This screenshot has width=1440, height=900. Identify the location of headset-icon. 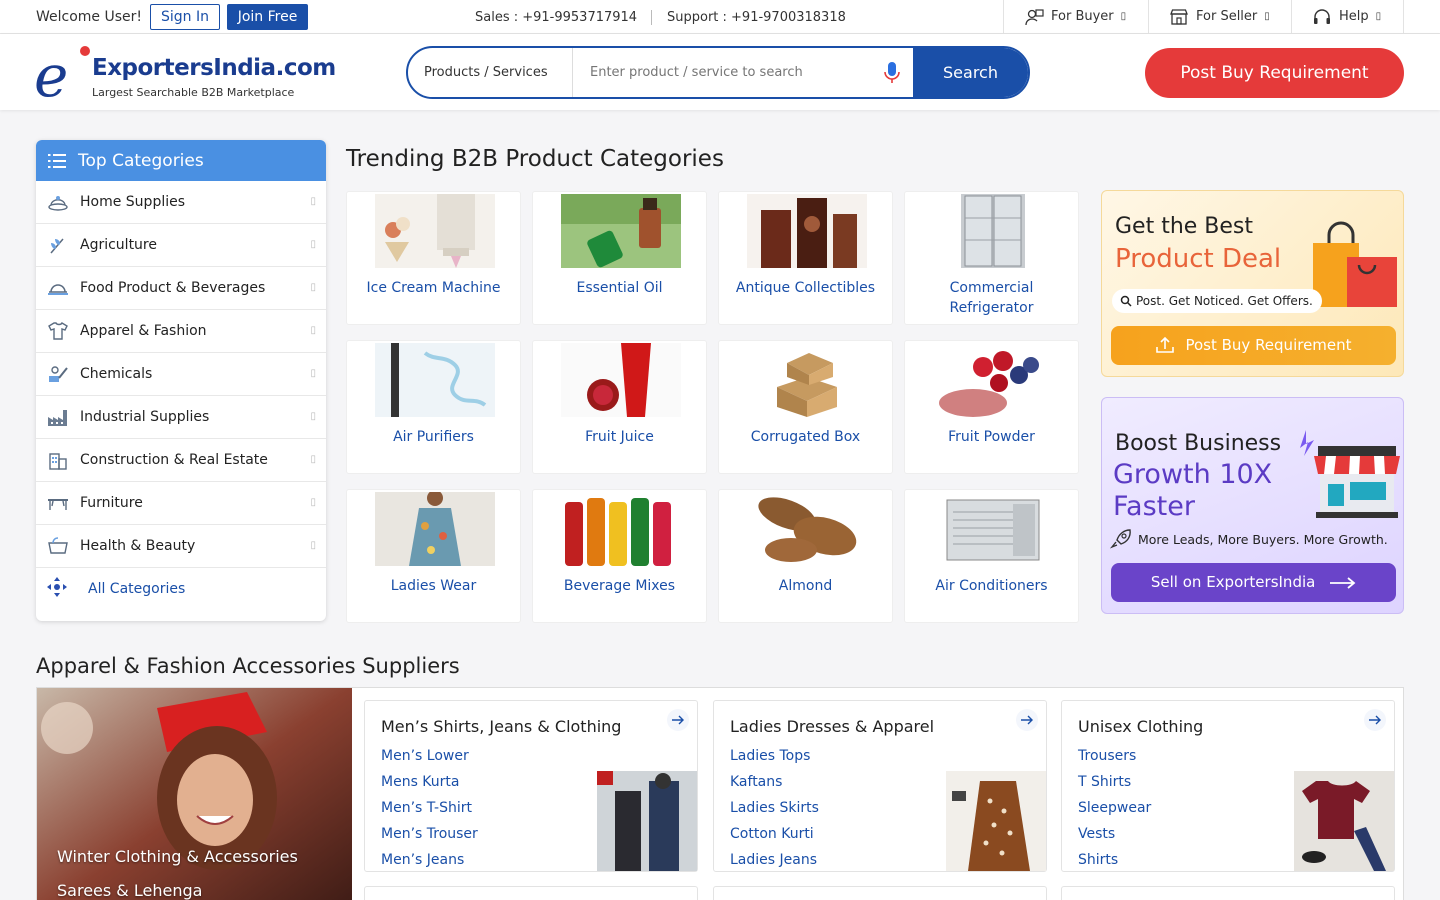
(1322, 16).